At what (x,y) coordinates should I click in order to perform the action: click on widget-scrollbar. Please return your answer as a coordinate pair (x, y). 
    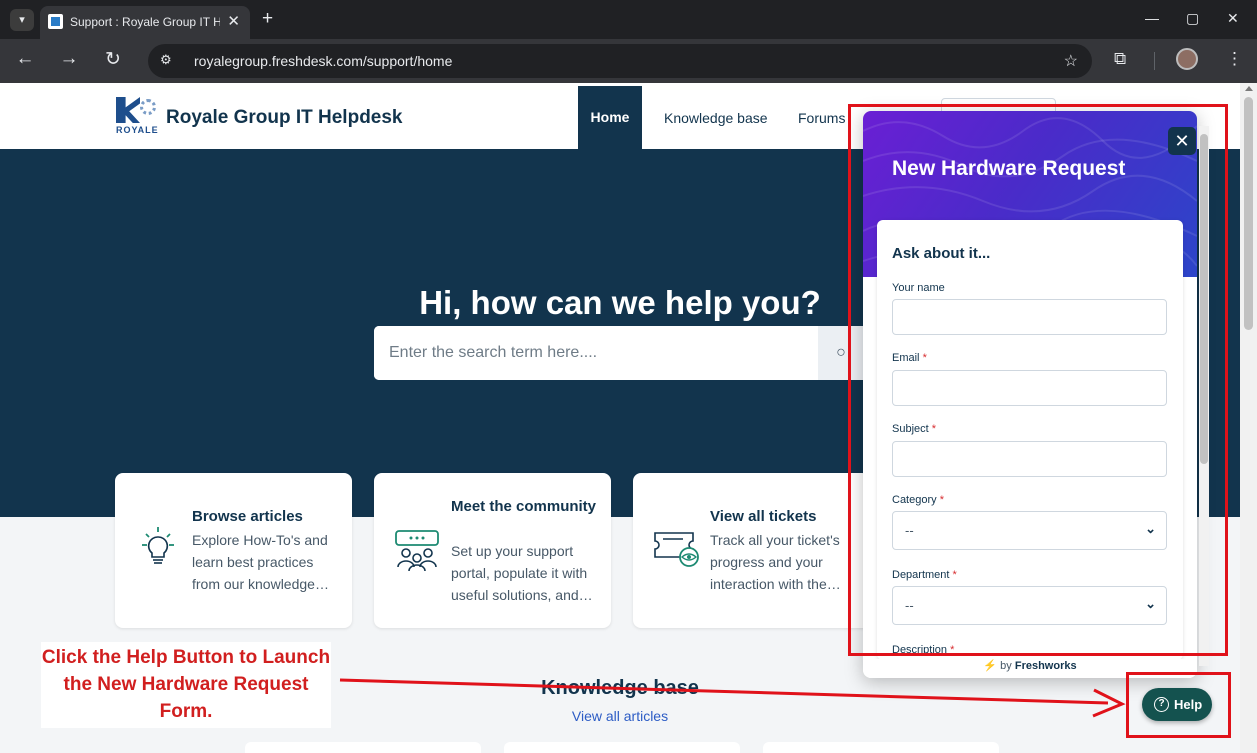
    Looking at the image, I should click on (1204, 396).